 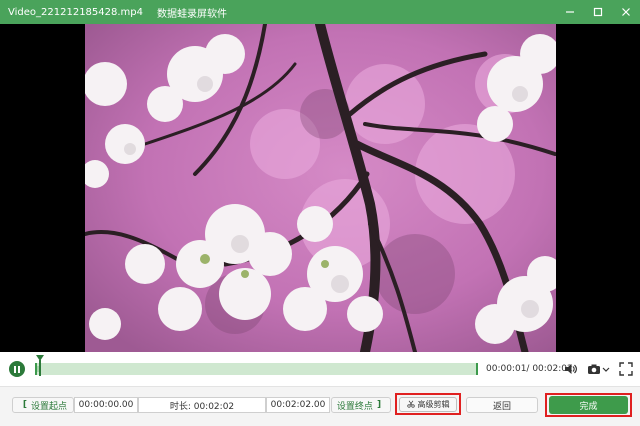 What do you see at coordinates (502, 405) in the screenshot?
I see `back-button: 返回` at bounding box center [502, 405].